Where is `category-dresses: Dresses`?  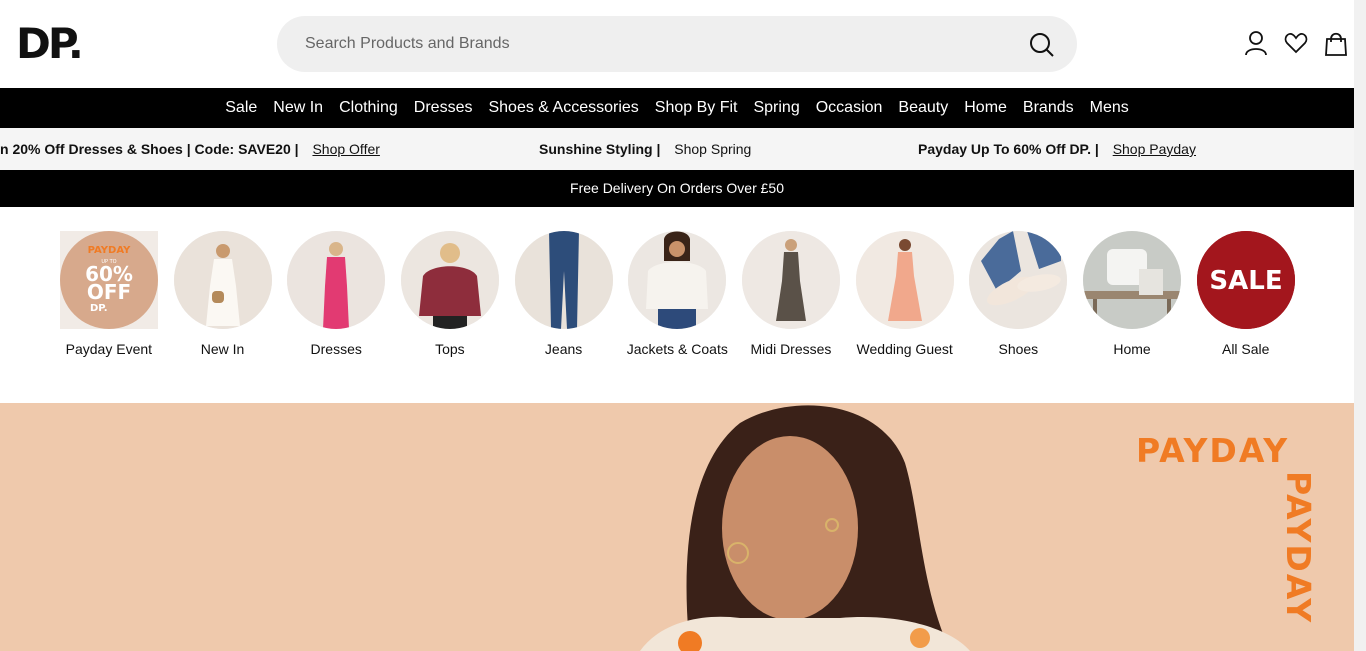 category-dresses: Dresses is located at coordinates (336, 295).